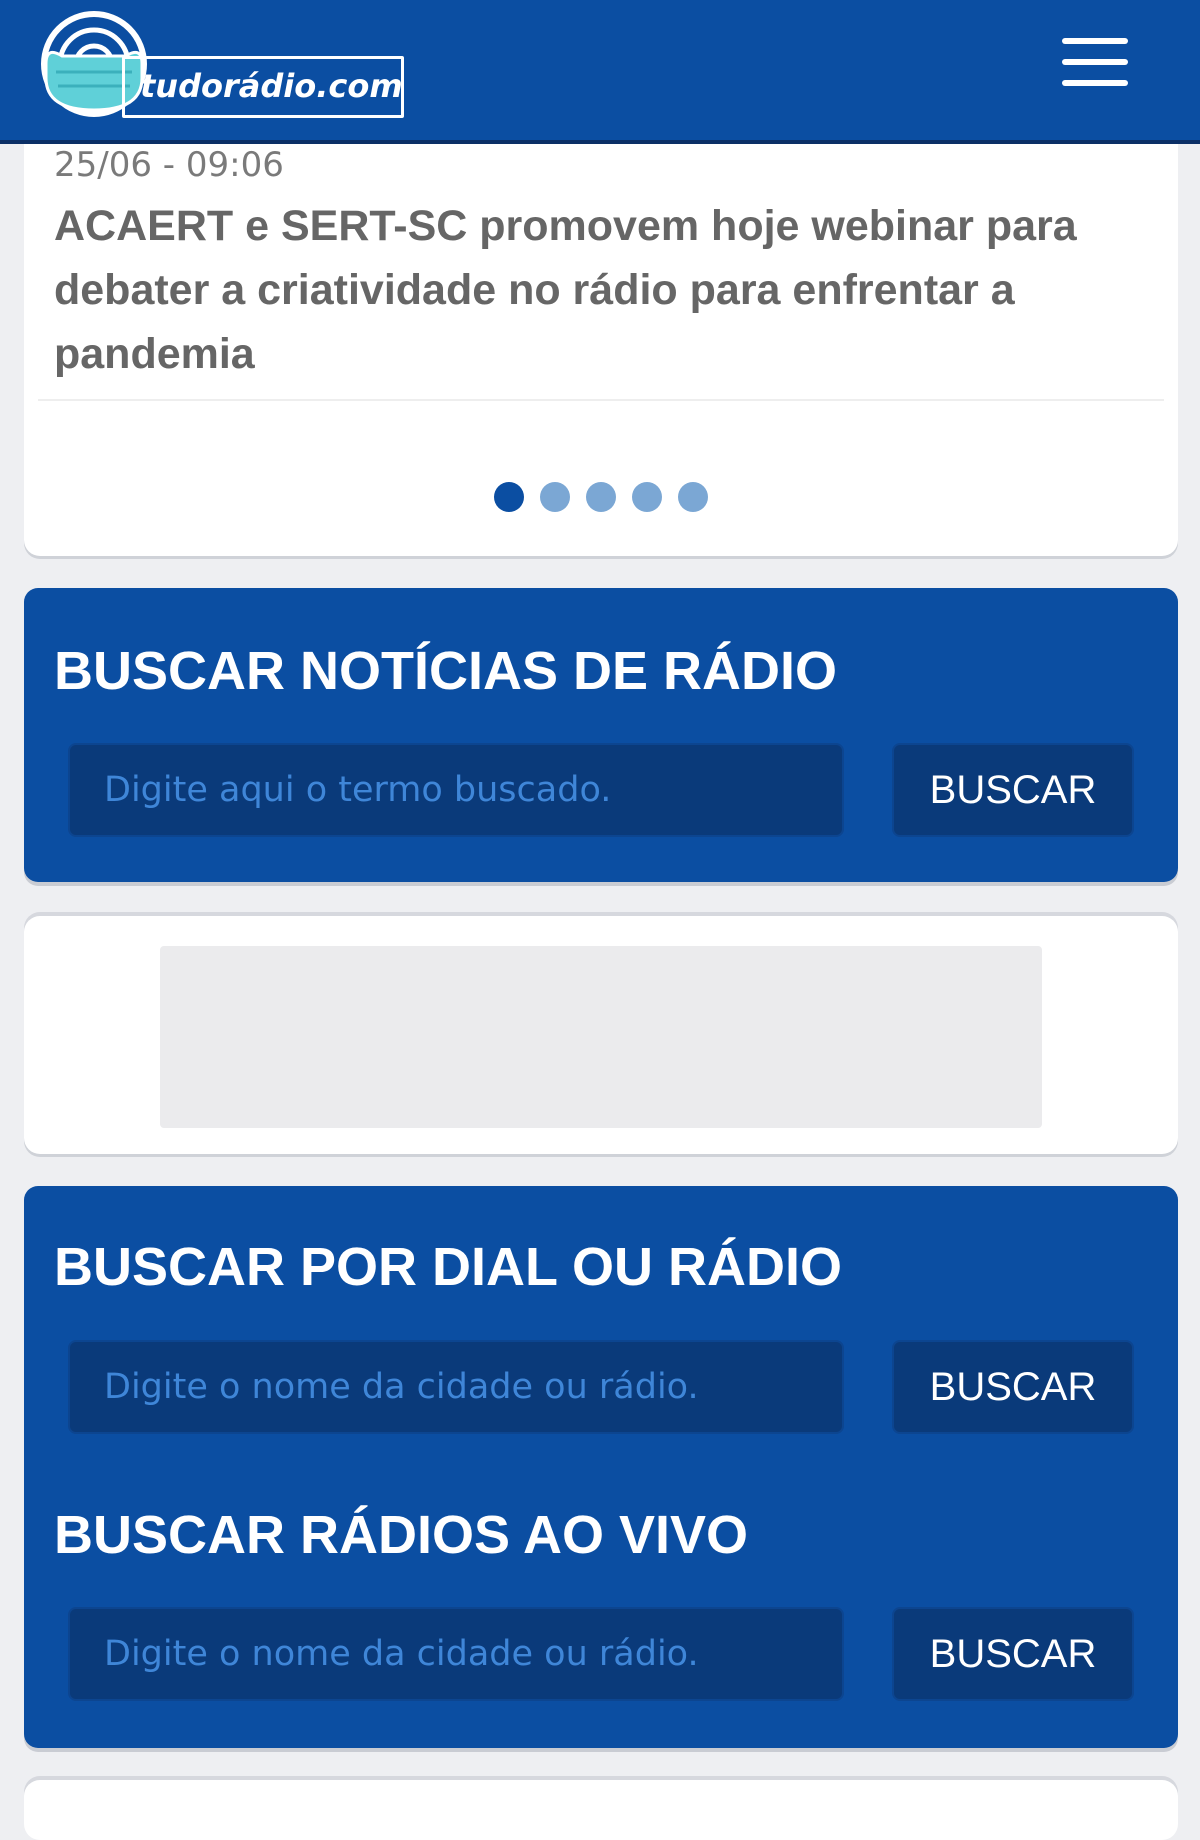 Image resolution: width=1200 pixels, height=1840 pixels. Describe the element at coordinates (271, 86) in the screenshot. I see `logo-text: tudorádio.com` at that location.